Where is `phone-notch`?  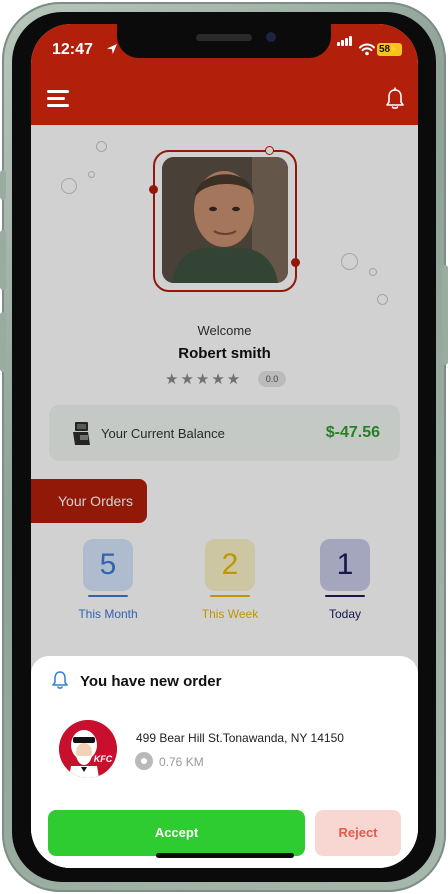 phone-notch is located at coordinates (224, 41).